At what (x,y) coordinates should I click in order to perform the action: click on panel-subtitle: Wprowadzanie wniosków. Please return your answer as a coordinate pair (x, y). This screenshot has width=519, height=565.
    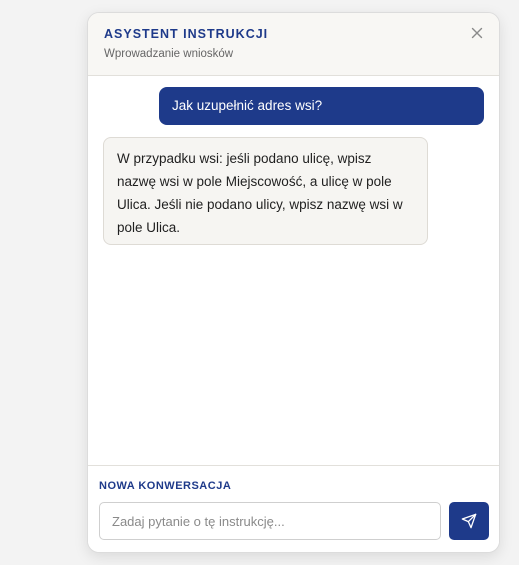
    Looking at the image, I should click on (169, 54).